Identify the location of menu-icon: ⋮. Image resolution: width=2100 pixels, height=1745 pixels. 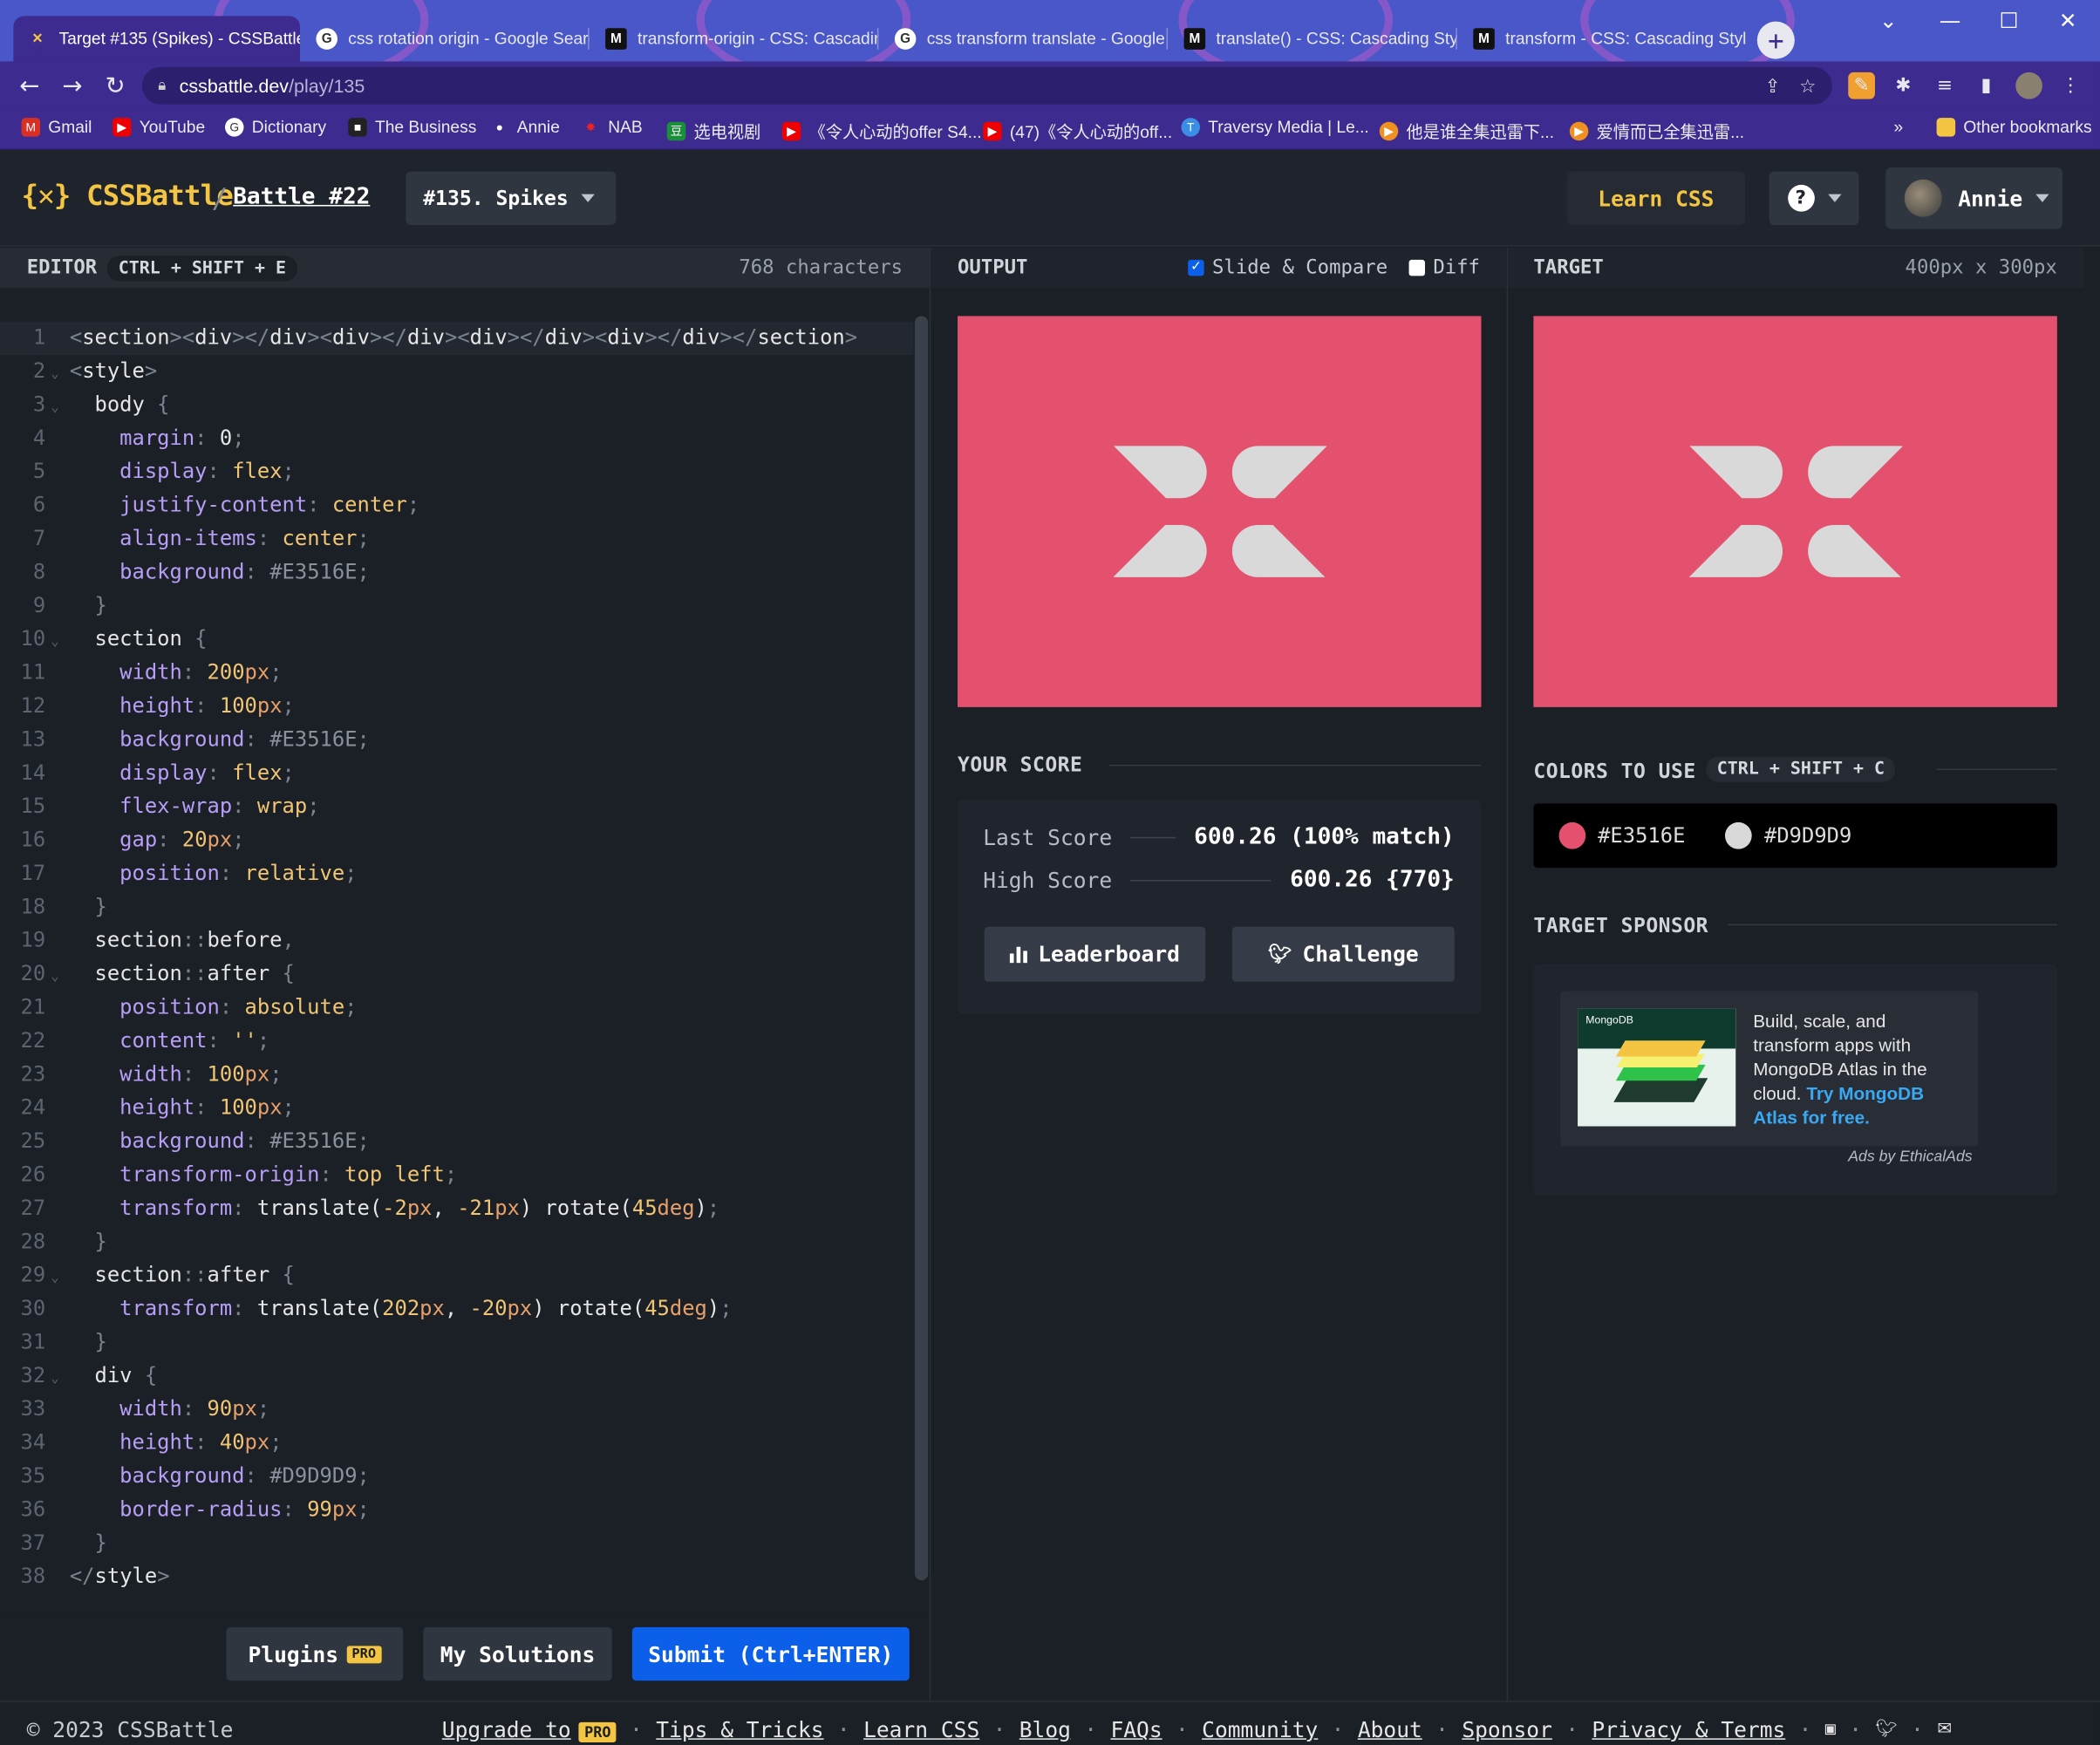
(2071, 85).